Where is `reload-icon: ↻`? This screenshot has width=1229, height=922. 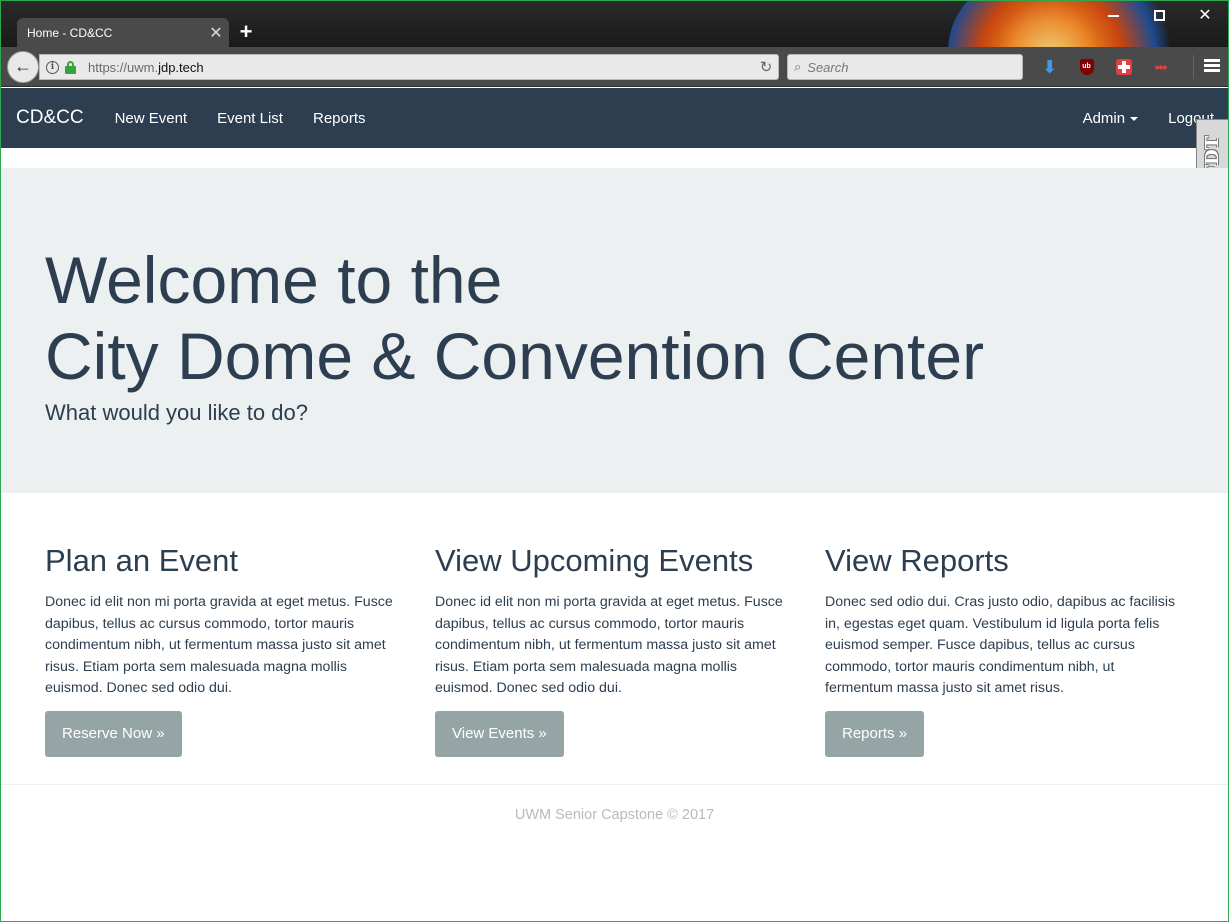
reload-icon: ↻ is located at coordinates (766, 67).